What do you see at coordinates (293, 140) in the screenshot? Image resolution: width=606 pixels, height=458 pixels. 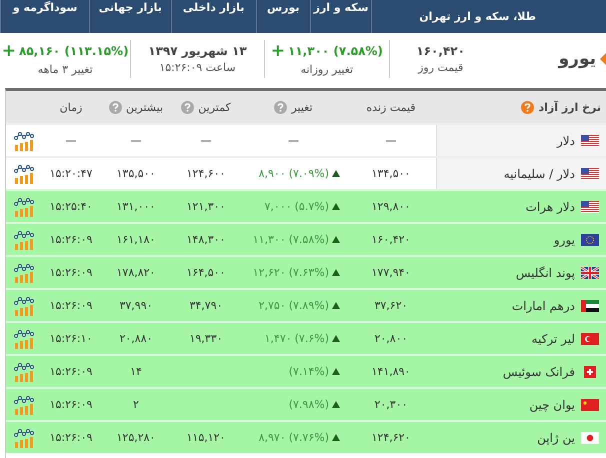 I see `change-cell: —` at bounding box center [293, 140].